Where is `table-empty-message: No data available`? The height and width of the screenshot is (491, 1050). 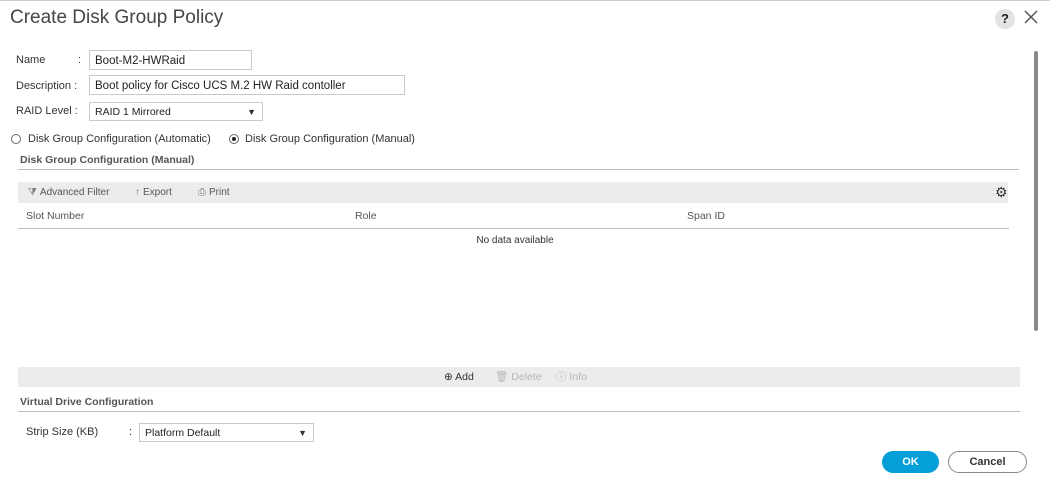
table-empty-message: No data available is located at coordinates (515, 240).